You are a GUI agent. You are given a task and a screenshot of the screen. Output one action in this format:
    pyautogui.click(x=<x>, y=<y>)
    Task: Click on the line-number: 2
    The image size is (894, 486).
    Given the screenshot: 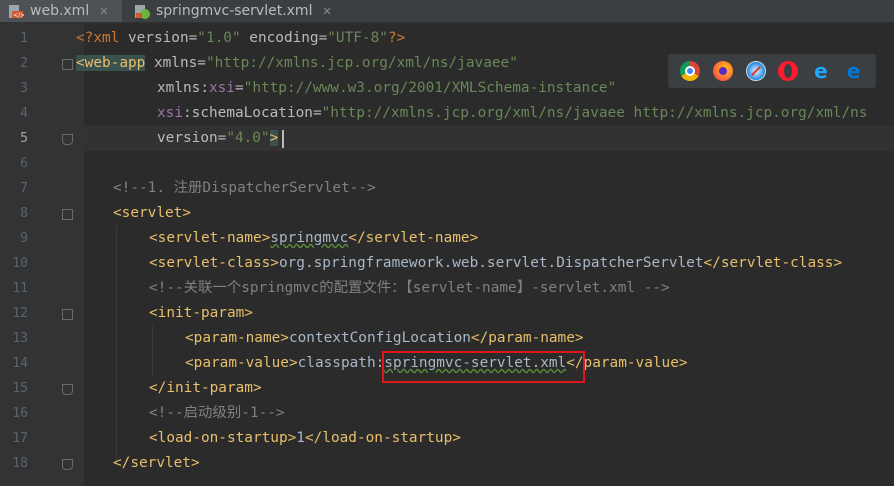 What is the action you would take?
    pyautogui.click(x=24, y=63)
    